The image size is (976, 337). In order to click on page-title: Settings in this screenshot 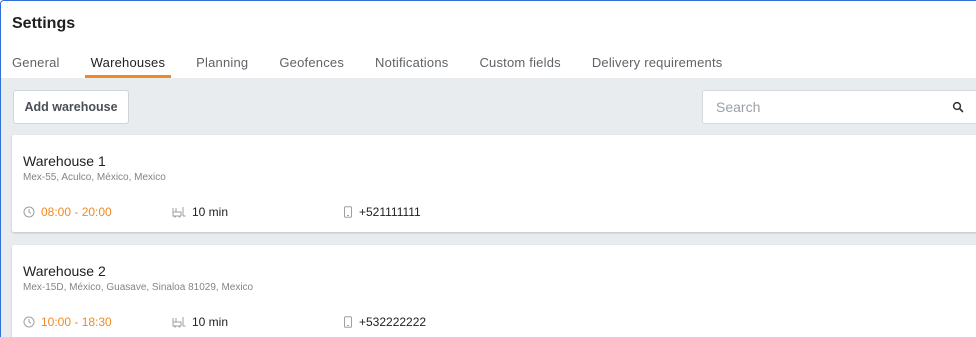, I will do `click(44, 23)`.